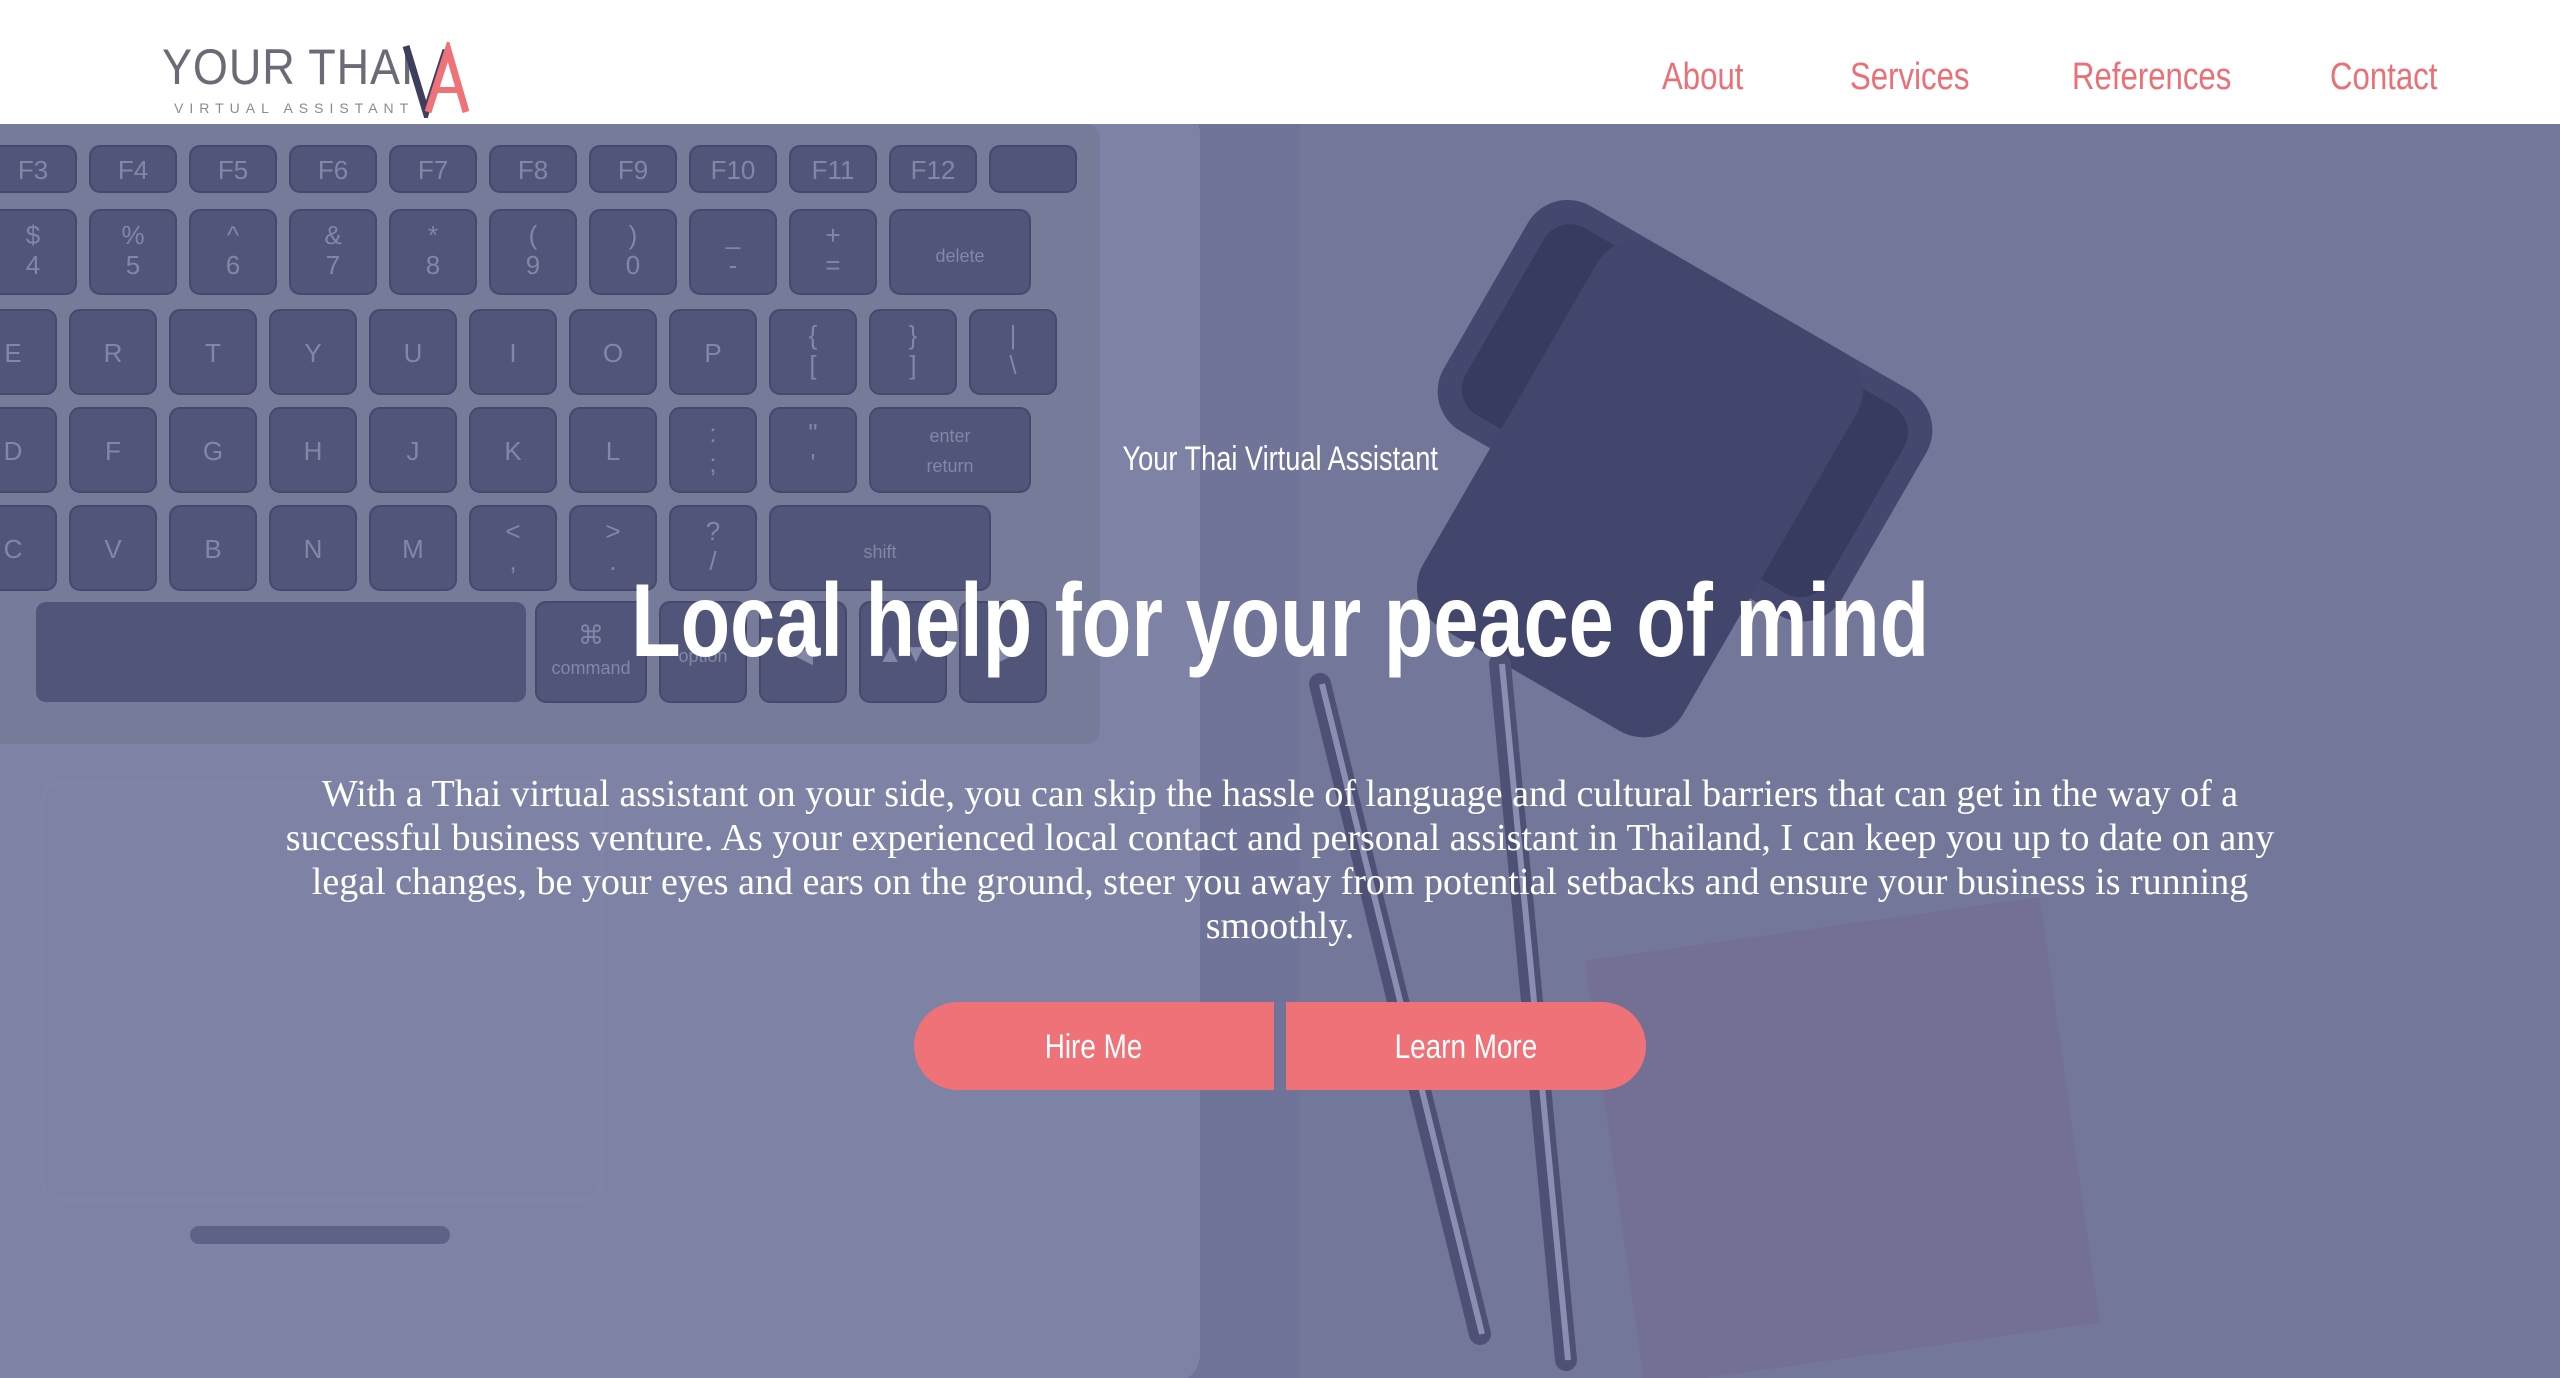 The width and height of the screenshot is (2560, 1378). I want to click on hero-title-text: Local help for your peace of mind, so click(1280, 621).